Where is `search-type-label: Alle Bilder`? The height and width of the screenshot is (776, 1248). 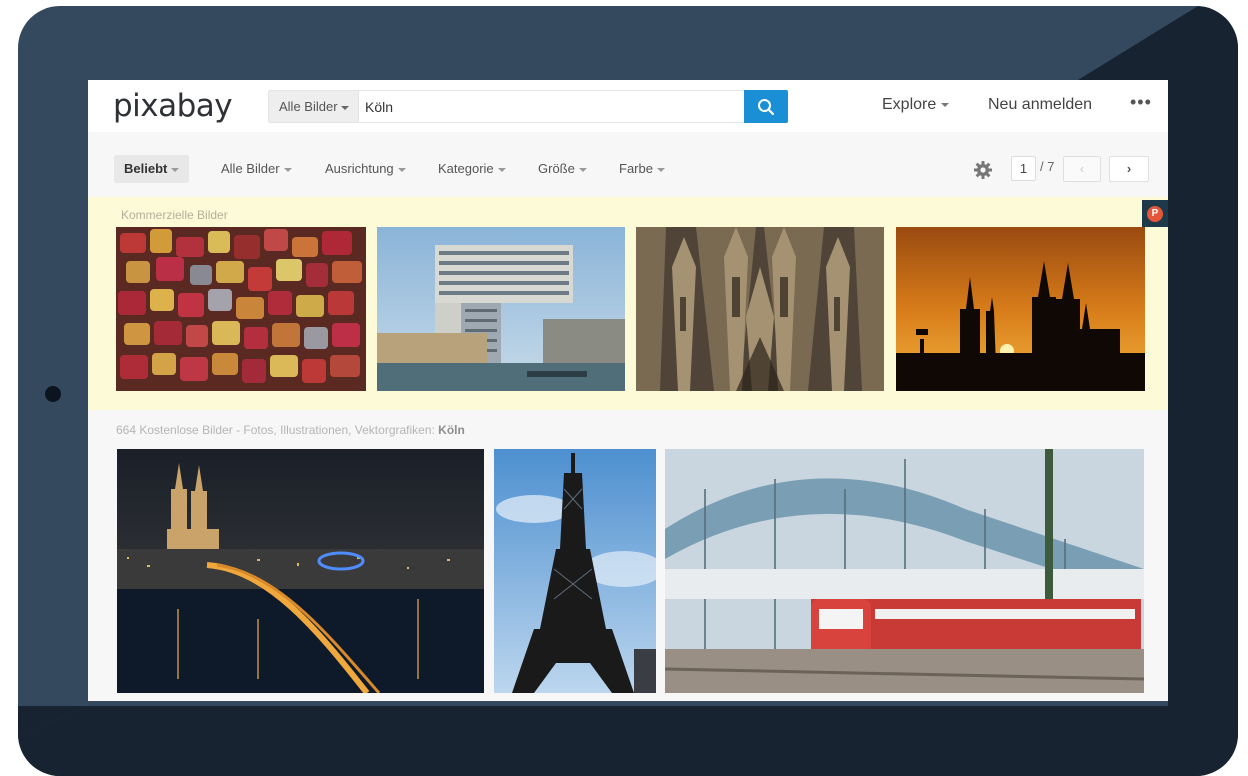
search-type-label: Alle Bilder is located at coordinates (308, 106).